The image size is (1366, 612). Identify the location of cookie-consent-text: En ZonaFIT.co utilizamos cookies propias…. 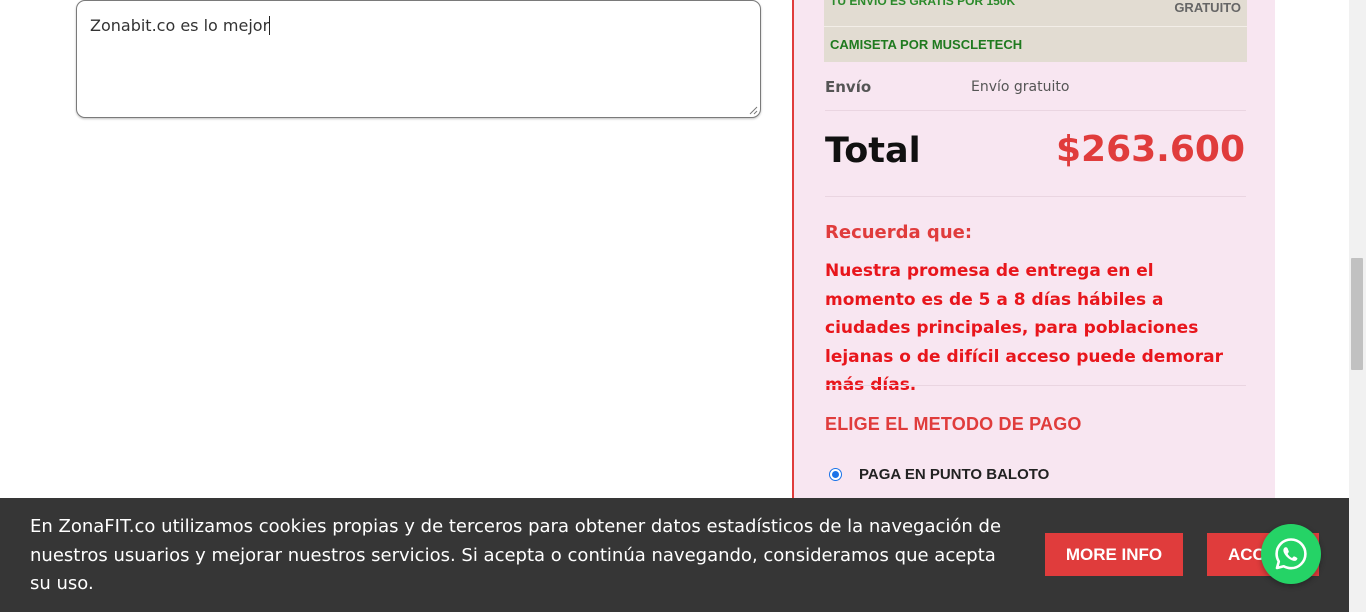
(516, 555).